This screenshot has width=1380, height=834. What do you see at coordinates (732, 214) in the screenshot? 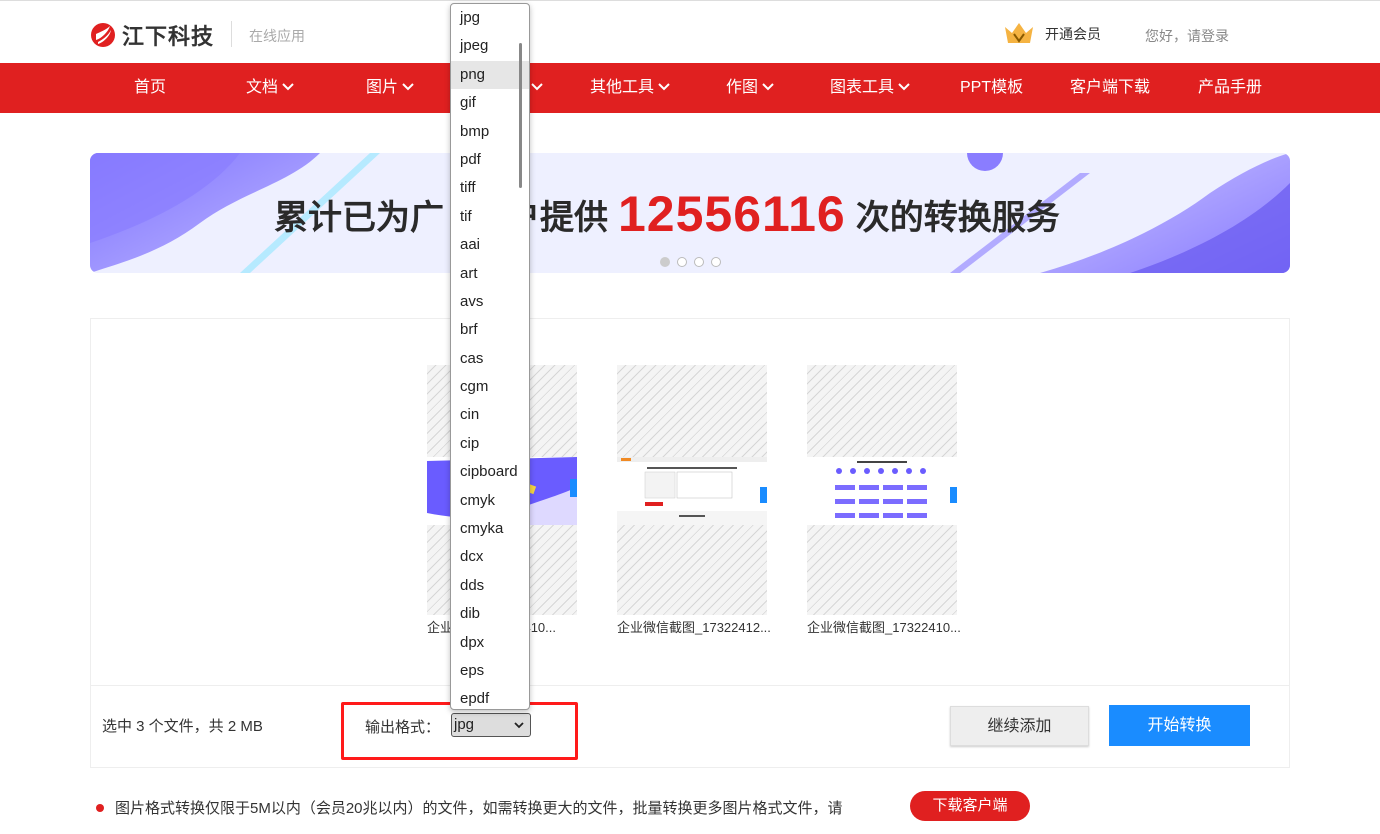
I see `banner-counter: 12556116` at bounding box center [732, 214].